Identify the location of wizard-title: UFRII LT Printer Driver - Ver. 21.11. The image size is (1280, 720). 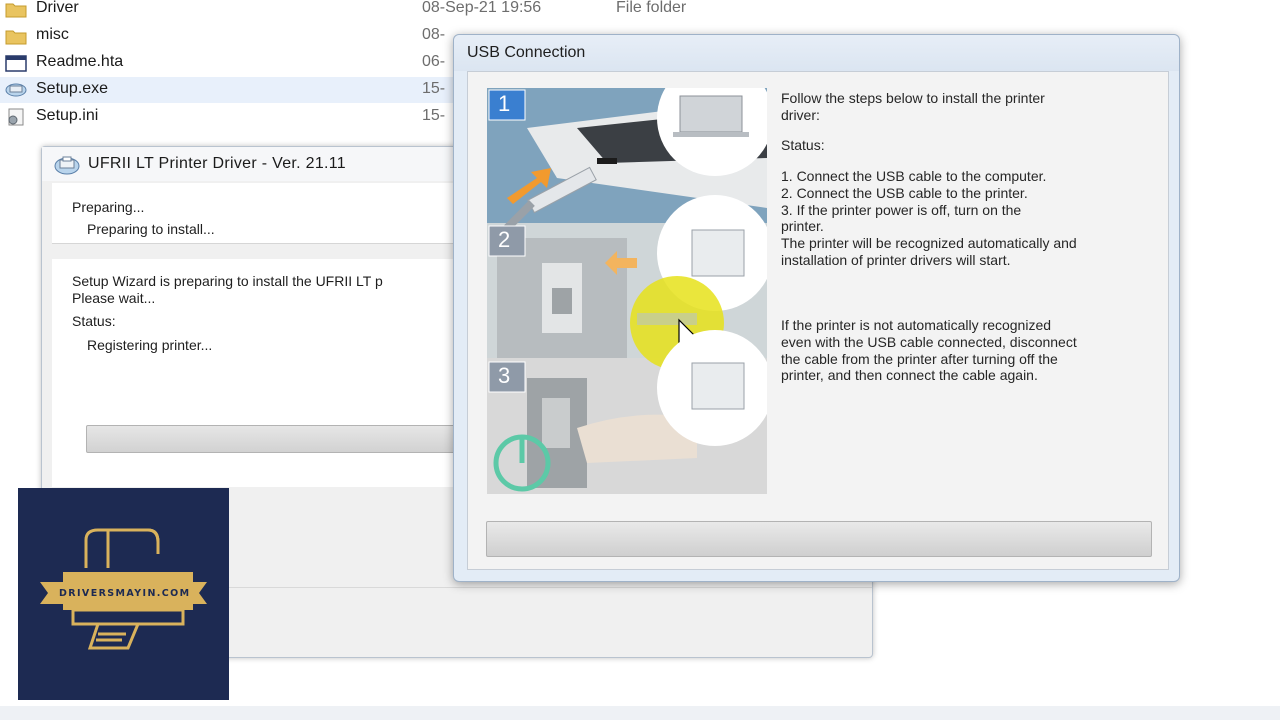
(217, 163).